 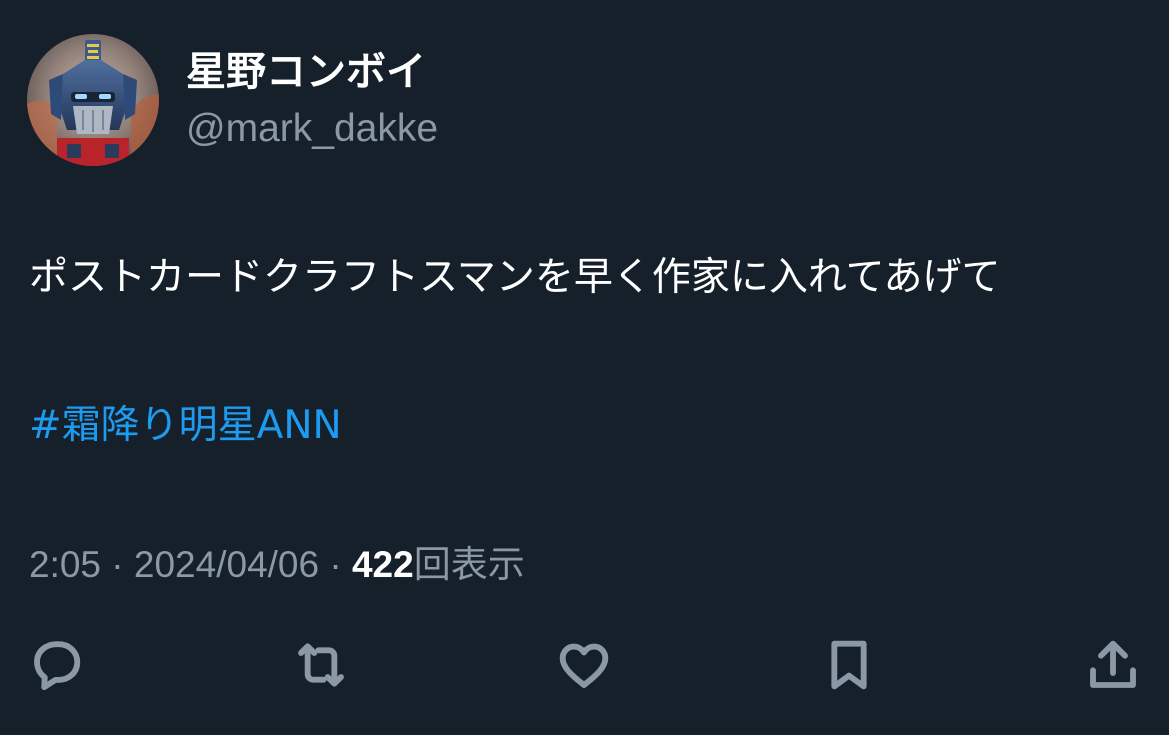 I want to click on tweet-meta: 2:05 · 2024/04/06 · 422回表示, so click(x=277, y=565).